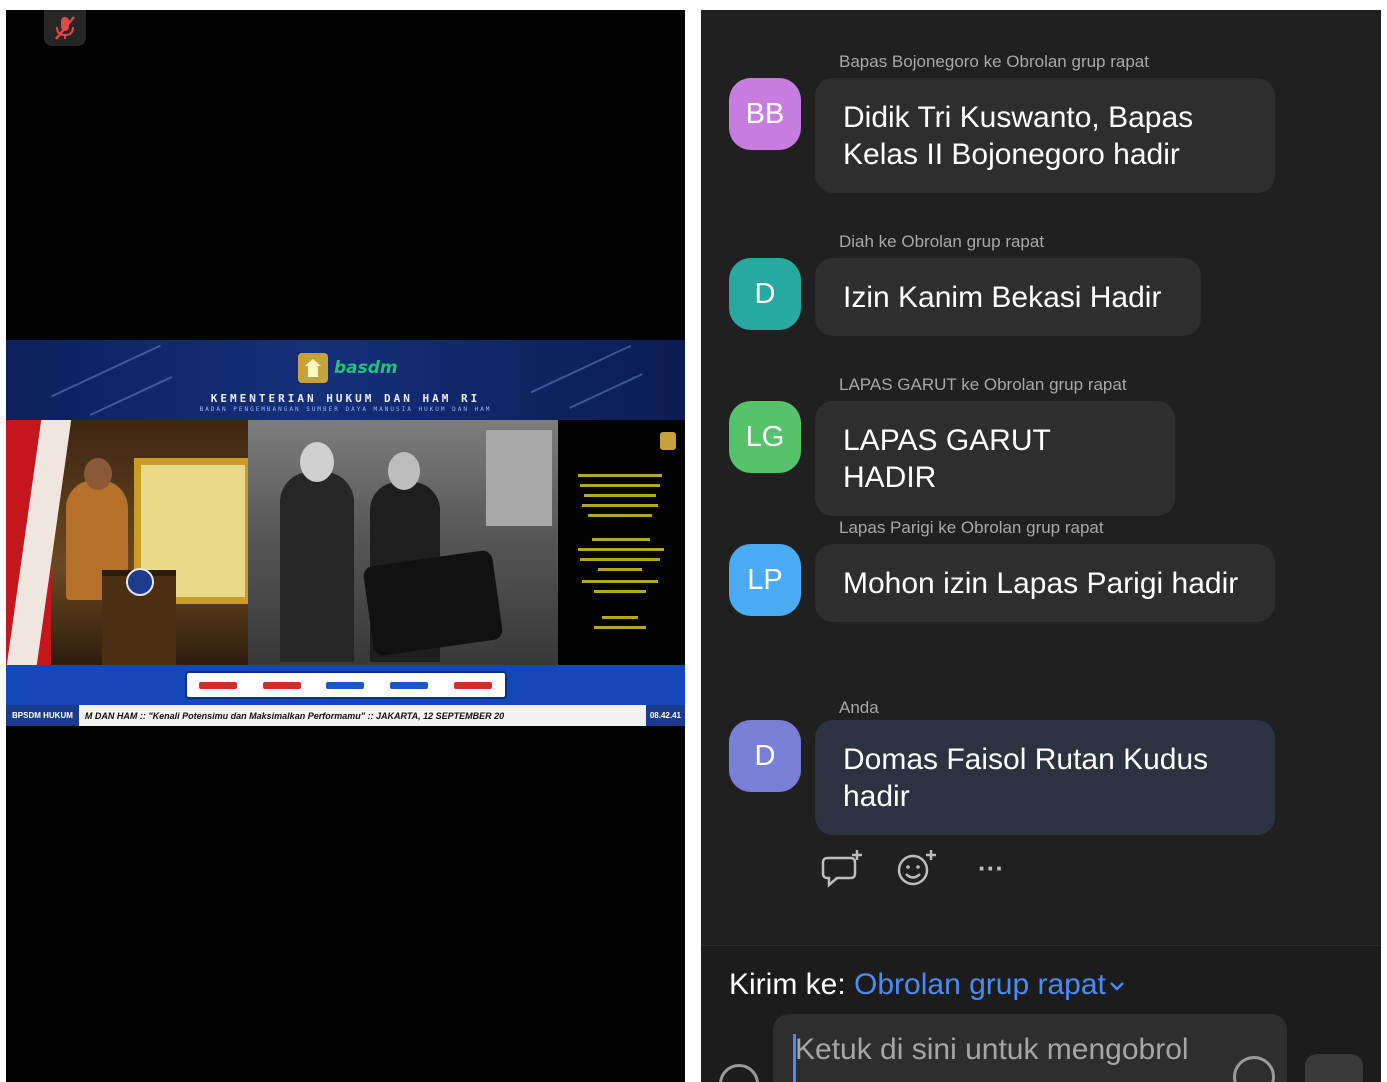 The width and height of the screenshot is (1387, 1082). I want to click on message-sender: Lapas Parigi ke Obrolan grup rapat, so click(971, 527).